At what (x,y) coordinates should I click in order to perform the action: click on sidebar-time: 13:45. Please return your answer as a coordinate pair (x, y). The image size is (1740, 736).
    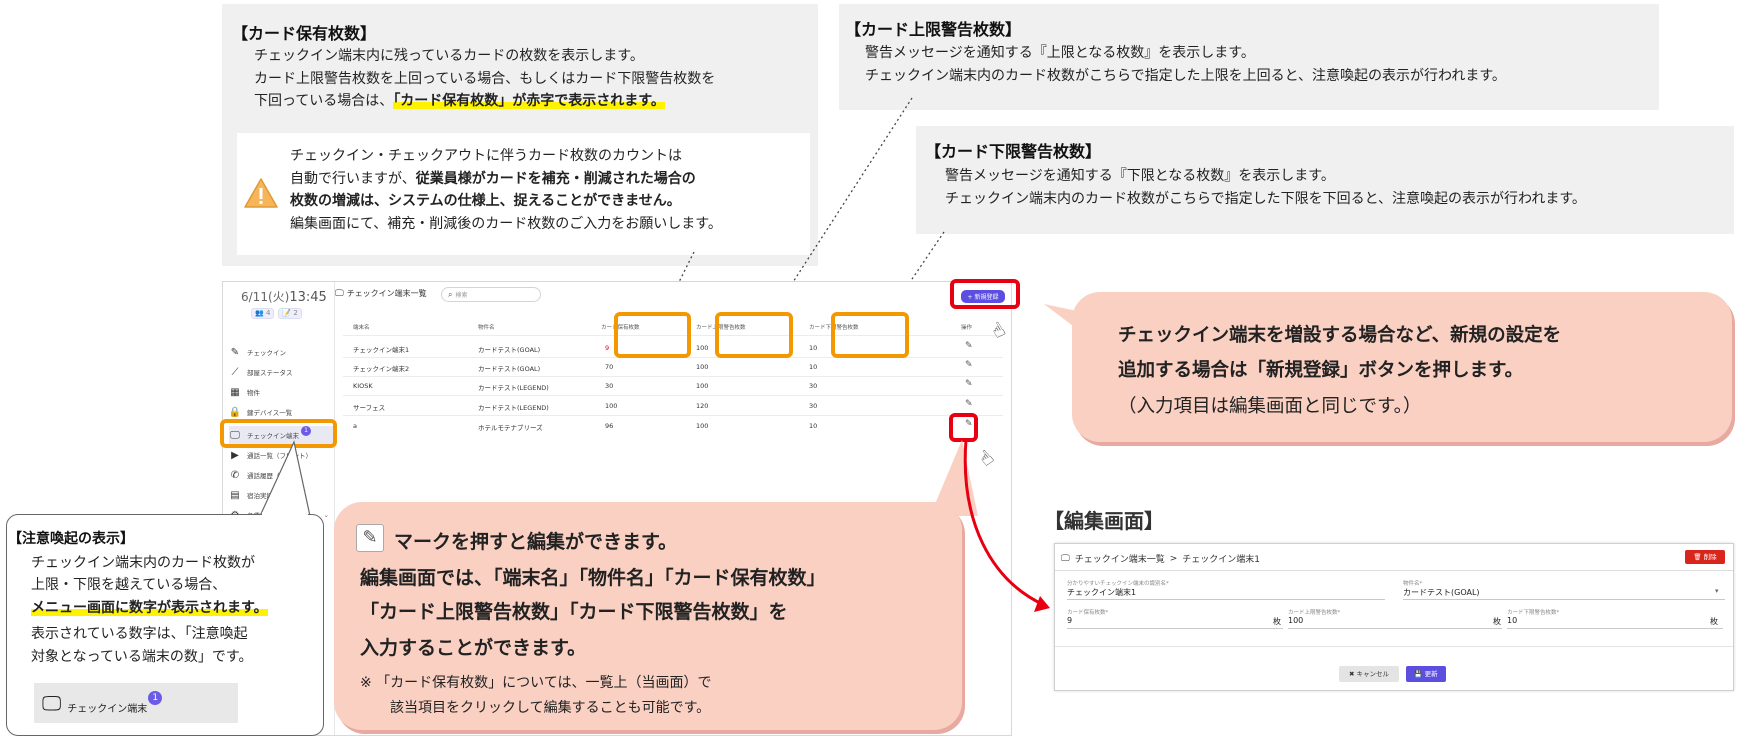
    Looking at the image, I should click on (308, 297).